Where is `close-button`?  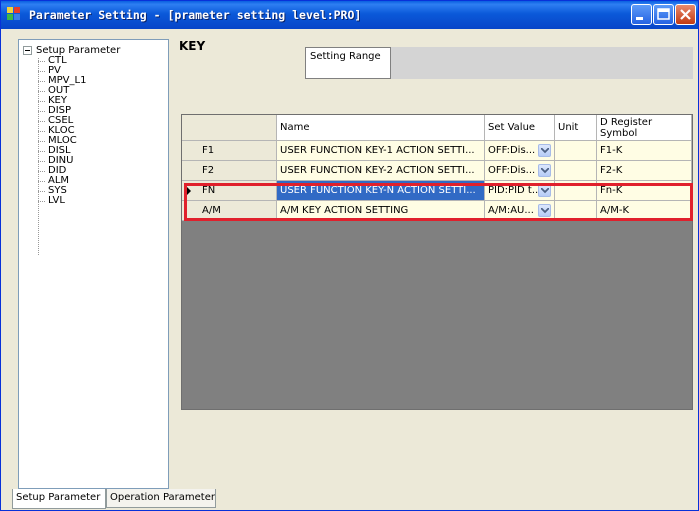 close-button is located at coordinates (685, 14).